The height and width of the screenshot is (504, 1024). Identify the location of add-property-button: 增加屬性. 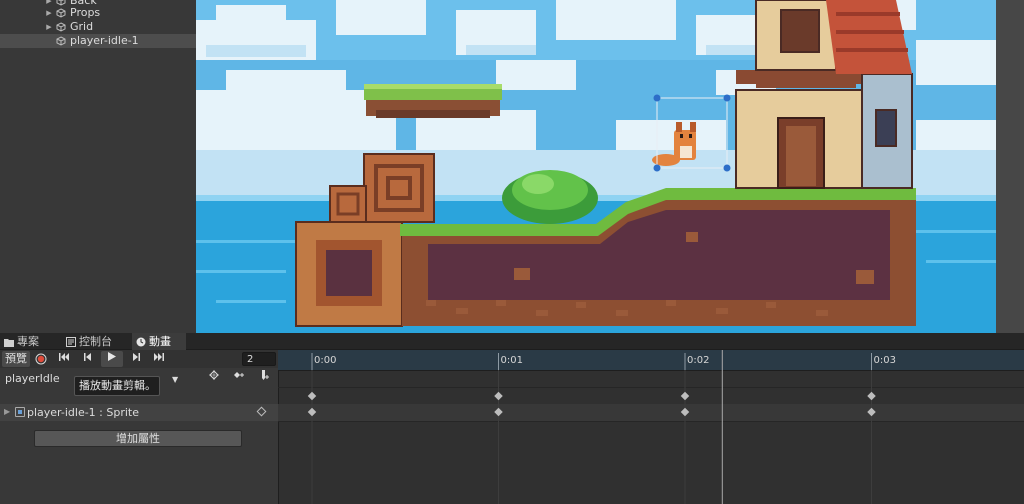
(138, 438).